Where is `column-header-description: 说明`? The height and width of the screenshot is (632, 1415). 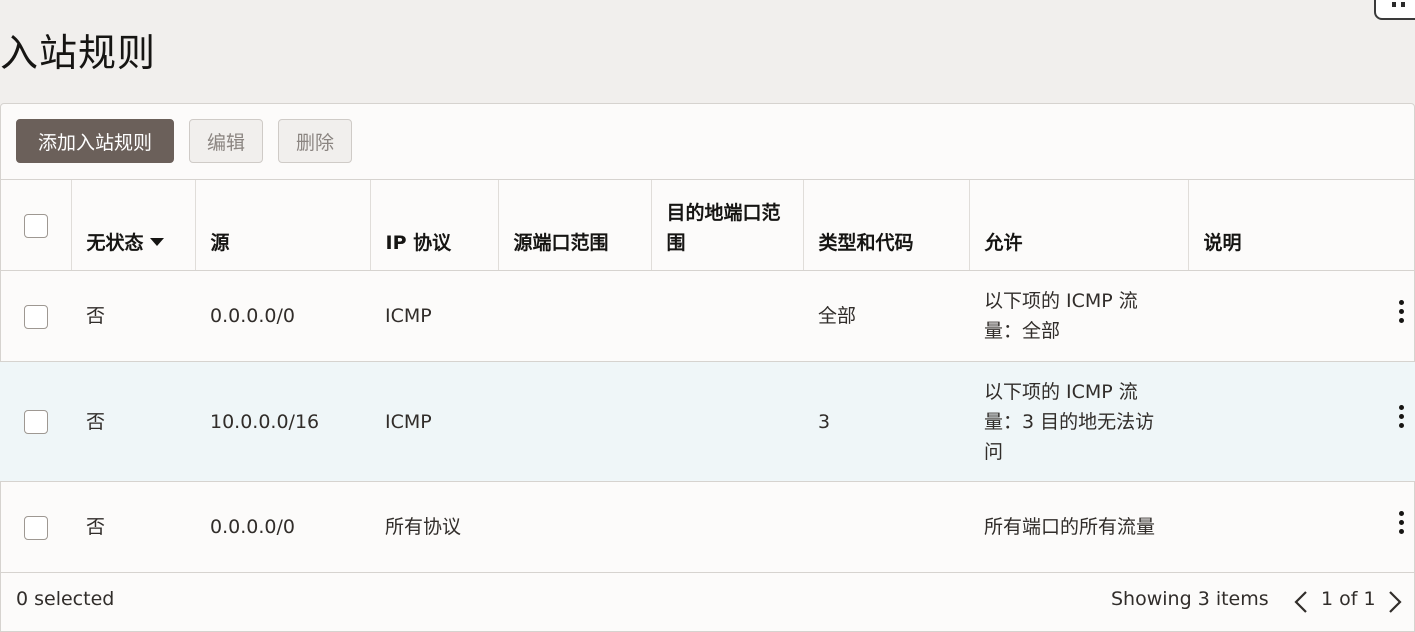 column-header-description: 说明 is located at coordinates (1301, 225).